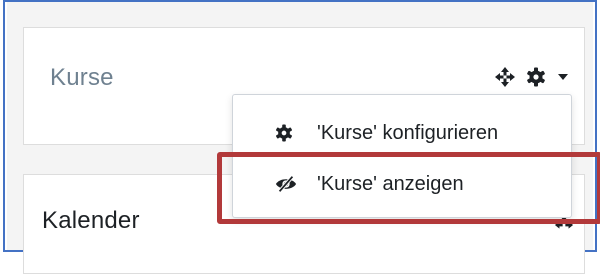 This screenshot has width=600, height=274. I want to click on menu-item-configure: 'Kurse' konfigurieren, so click(402, 133).